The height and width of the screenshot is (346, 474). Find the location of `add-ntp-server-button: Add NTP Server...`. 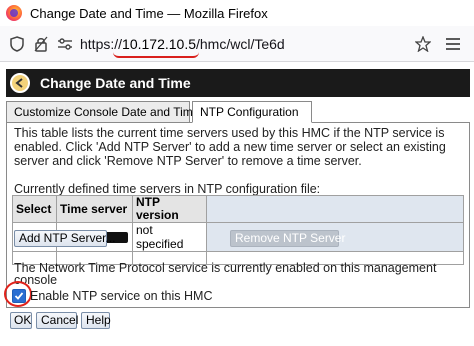

add-ntp-server-button: Add NTP Server... is located at coordinates (65, 238).